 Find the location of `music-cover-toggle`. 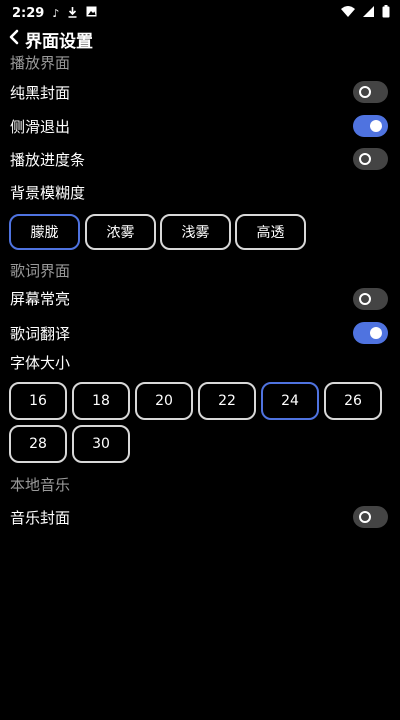

music-cover-toggle is located at coordinates (370, 517).